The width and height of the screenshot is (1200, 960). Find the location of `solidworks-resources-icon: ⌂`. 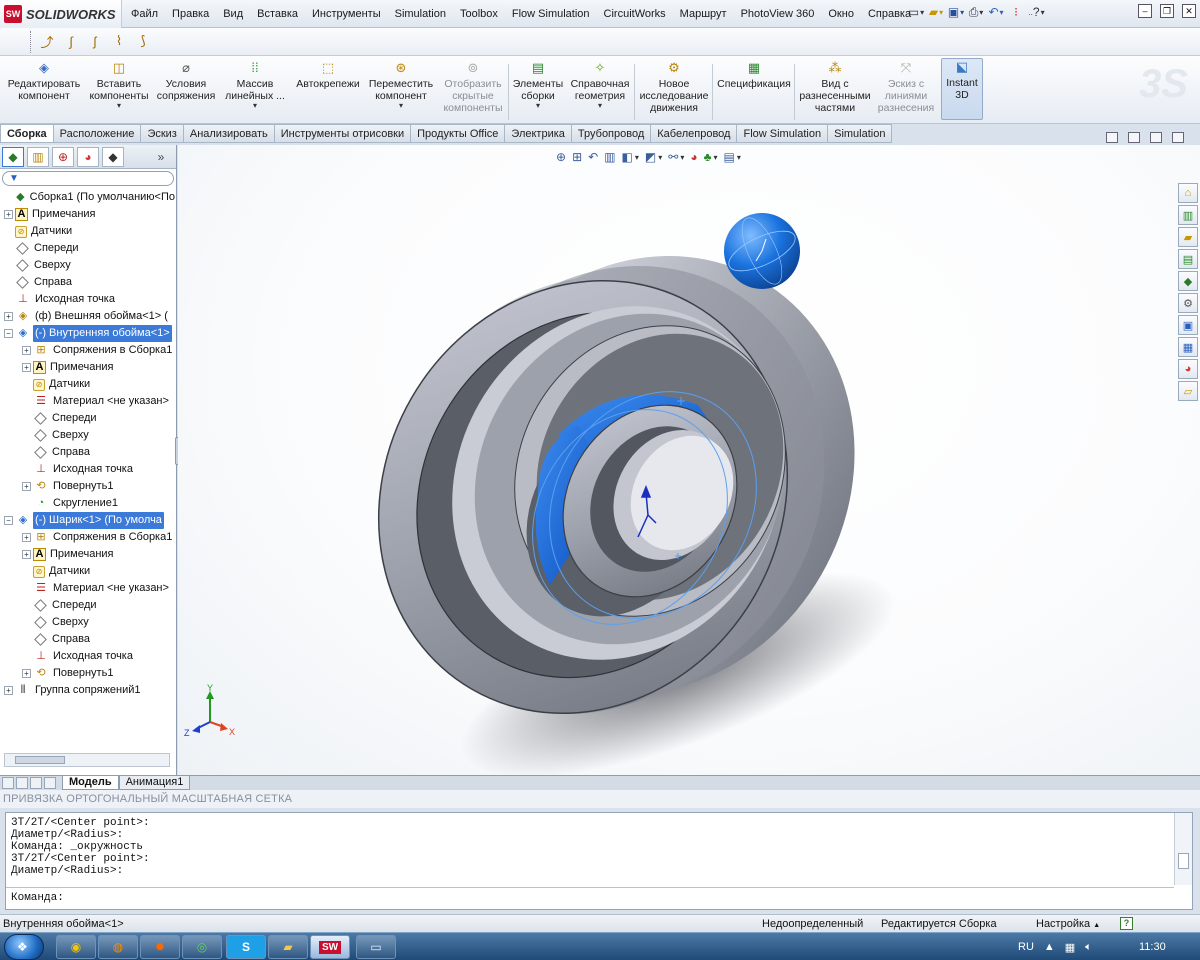

solidworks-resources-icon: ⌂ is located at coordinates (1188, 193).